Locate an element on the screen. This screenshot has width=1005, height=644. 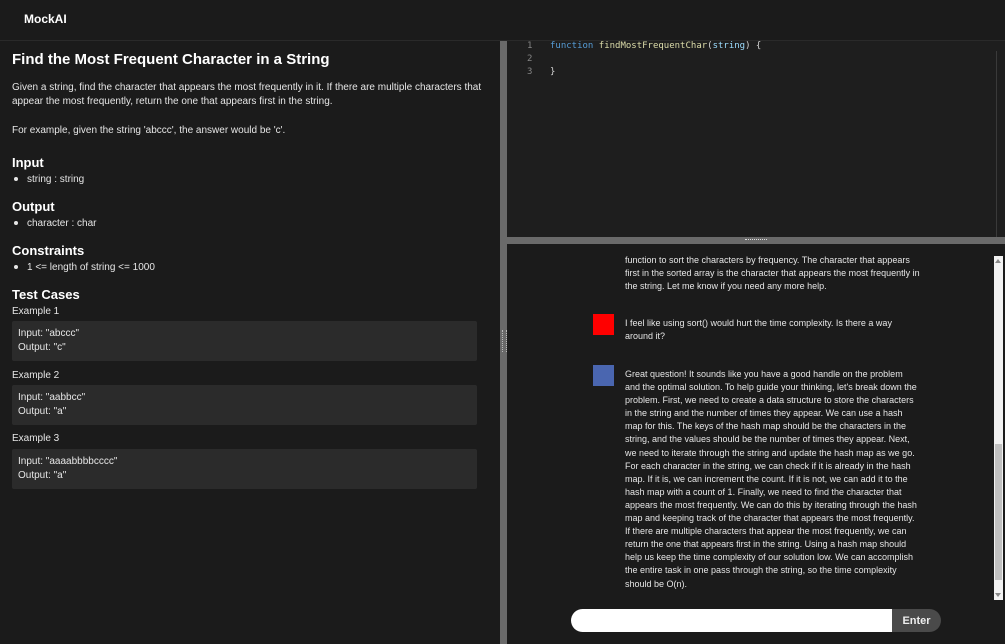
test-case-output: Output: "c" is located at coordinates (42, 347).